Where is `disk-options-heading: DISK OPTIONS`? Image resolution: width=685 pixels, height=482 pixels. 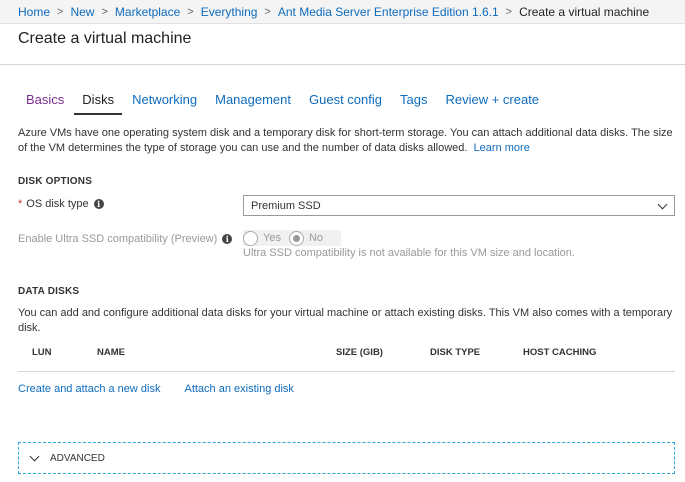
disk-options-heading: DISK OPTIONS is located at coordinates (55, 181).